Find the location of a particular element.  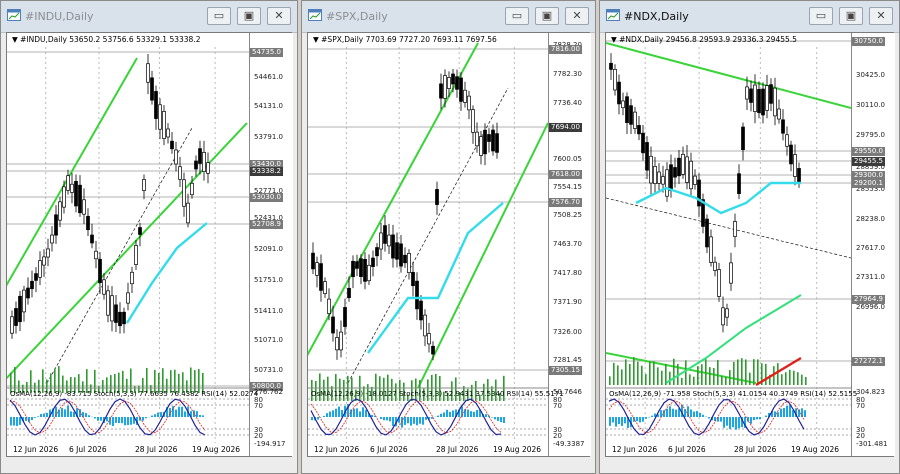

titlebar: #INDU,Daily ▭ ▣ ✕ is located at coordinates (149, 17).